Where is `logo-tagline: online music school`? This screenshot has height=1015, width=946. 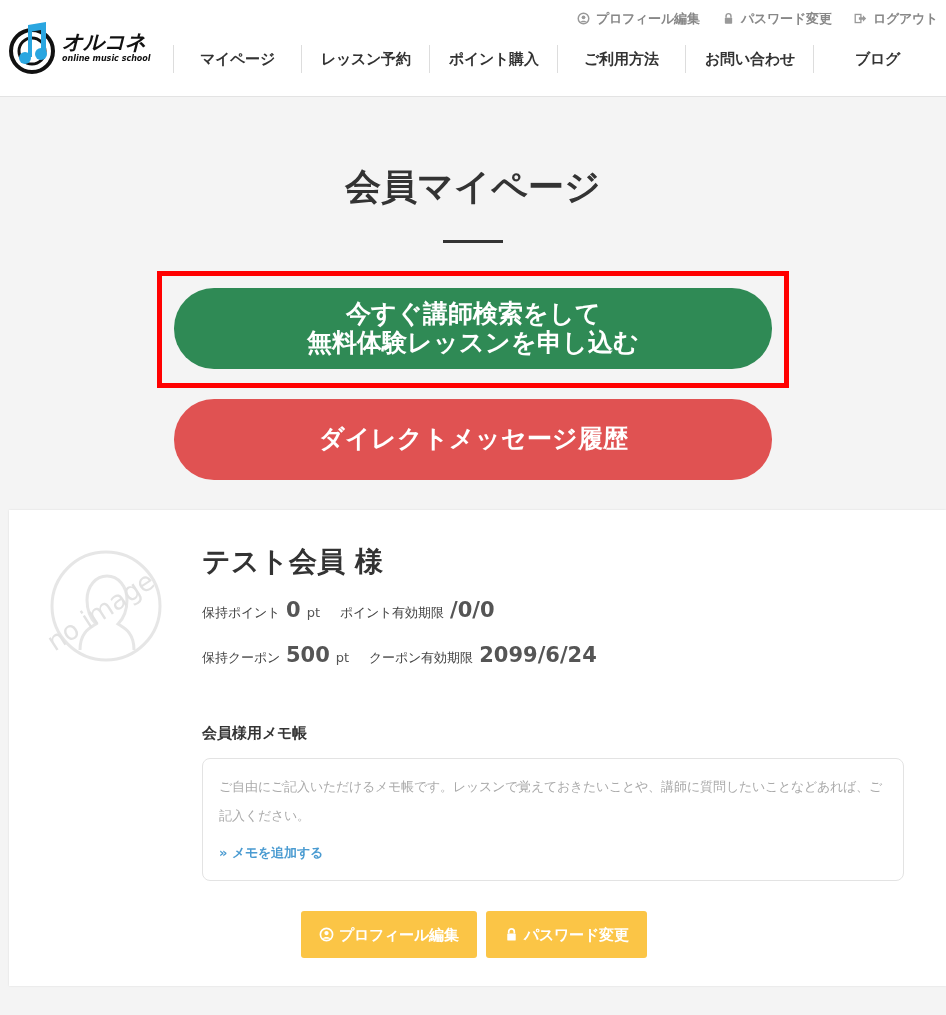
logo-tagline: online music school is located at coordinates (106, 59).